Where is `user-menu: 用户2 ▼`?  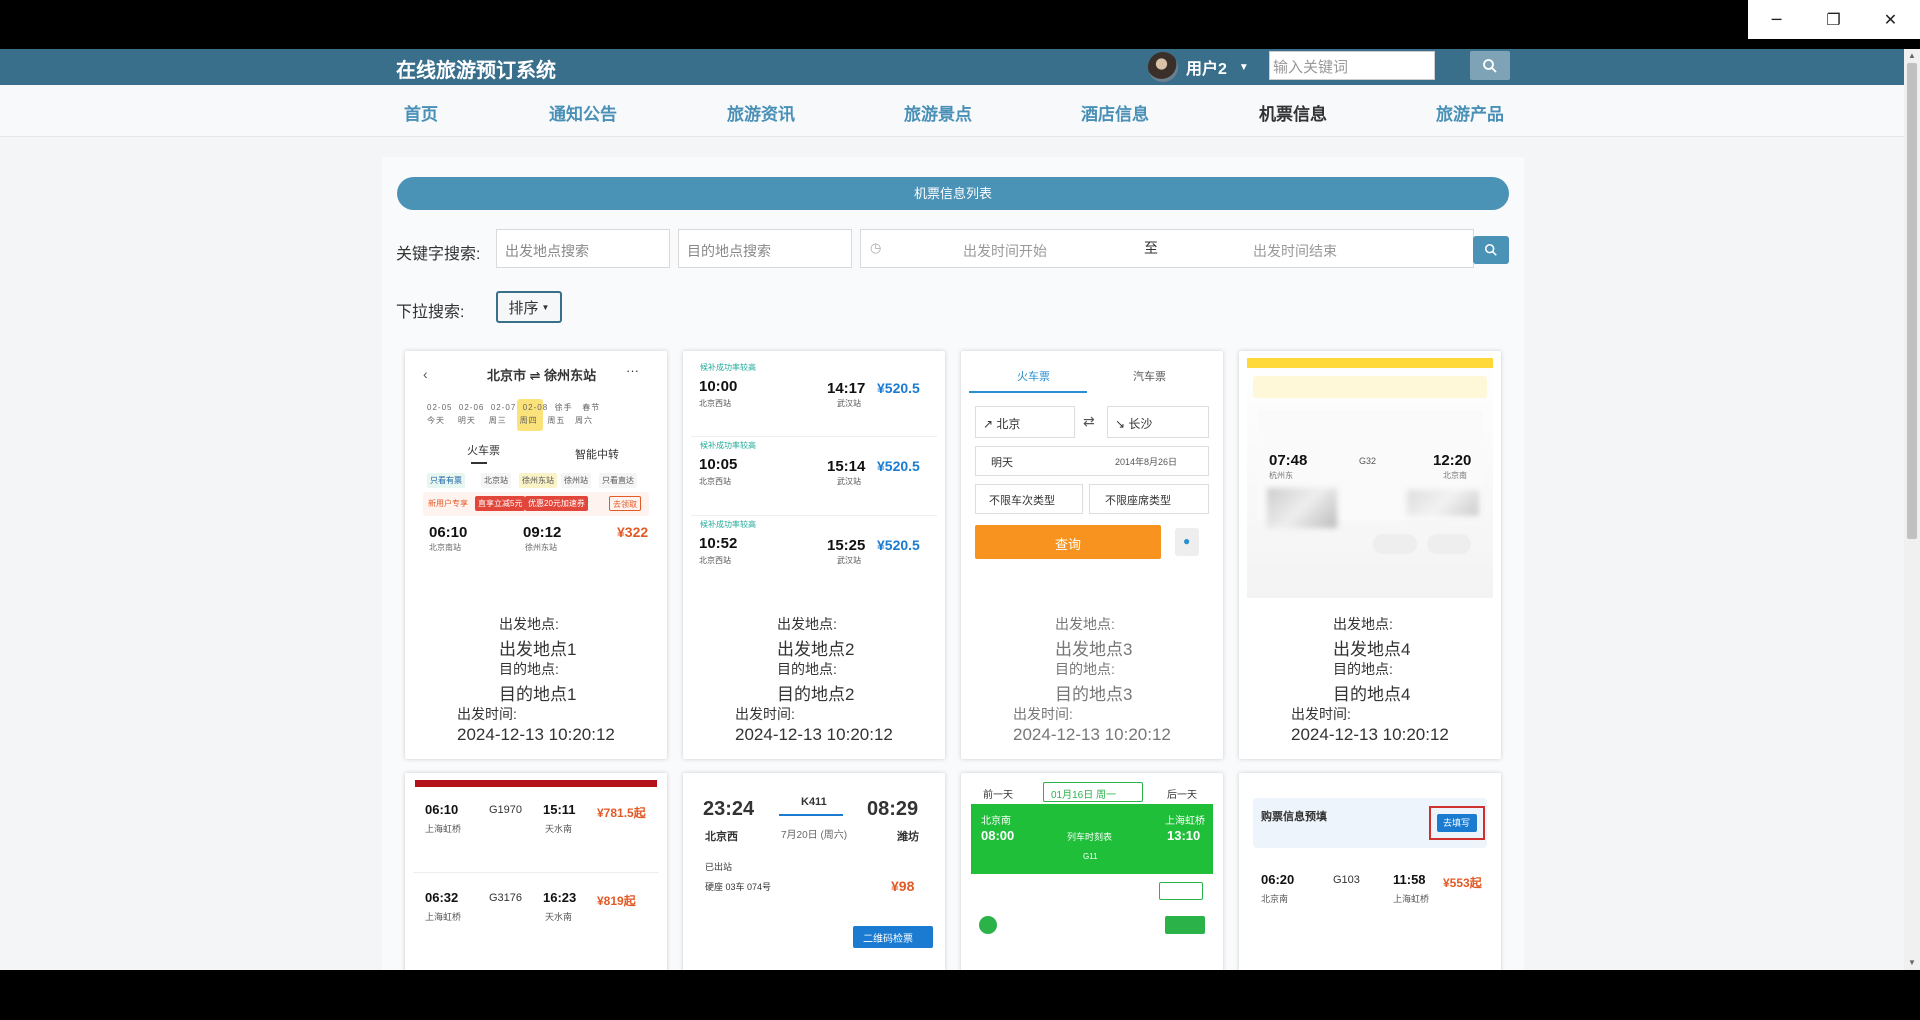
user-menu: 用户2 ▼ is located at coordinates (1198, 67).